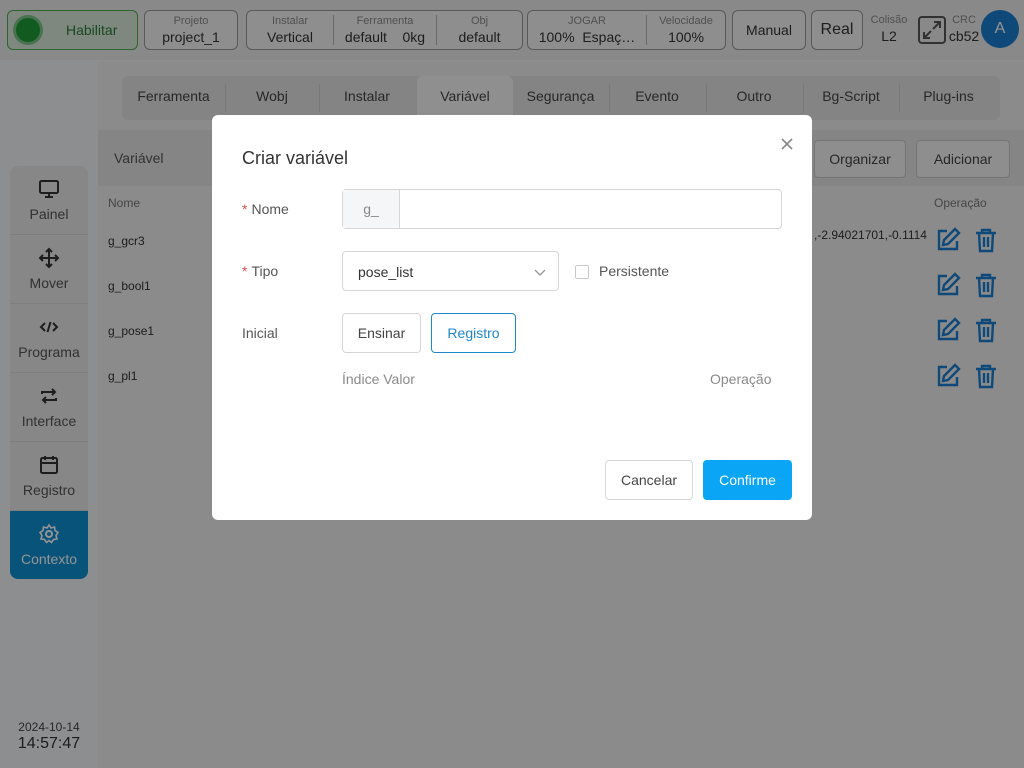  I want to click on persistent-label: Persistente, so click(634, 271).